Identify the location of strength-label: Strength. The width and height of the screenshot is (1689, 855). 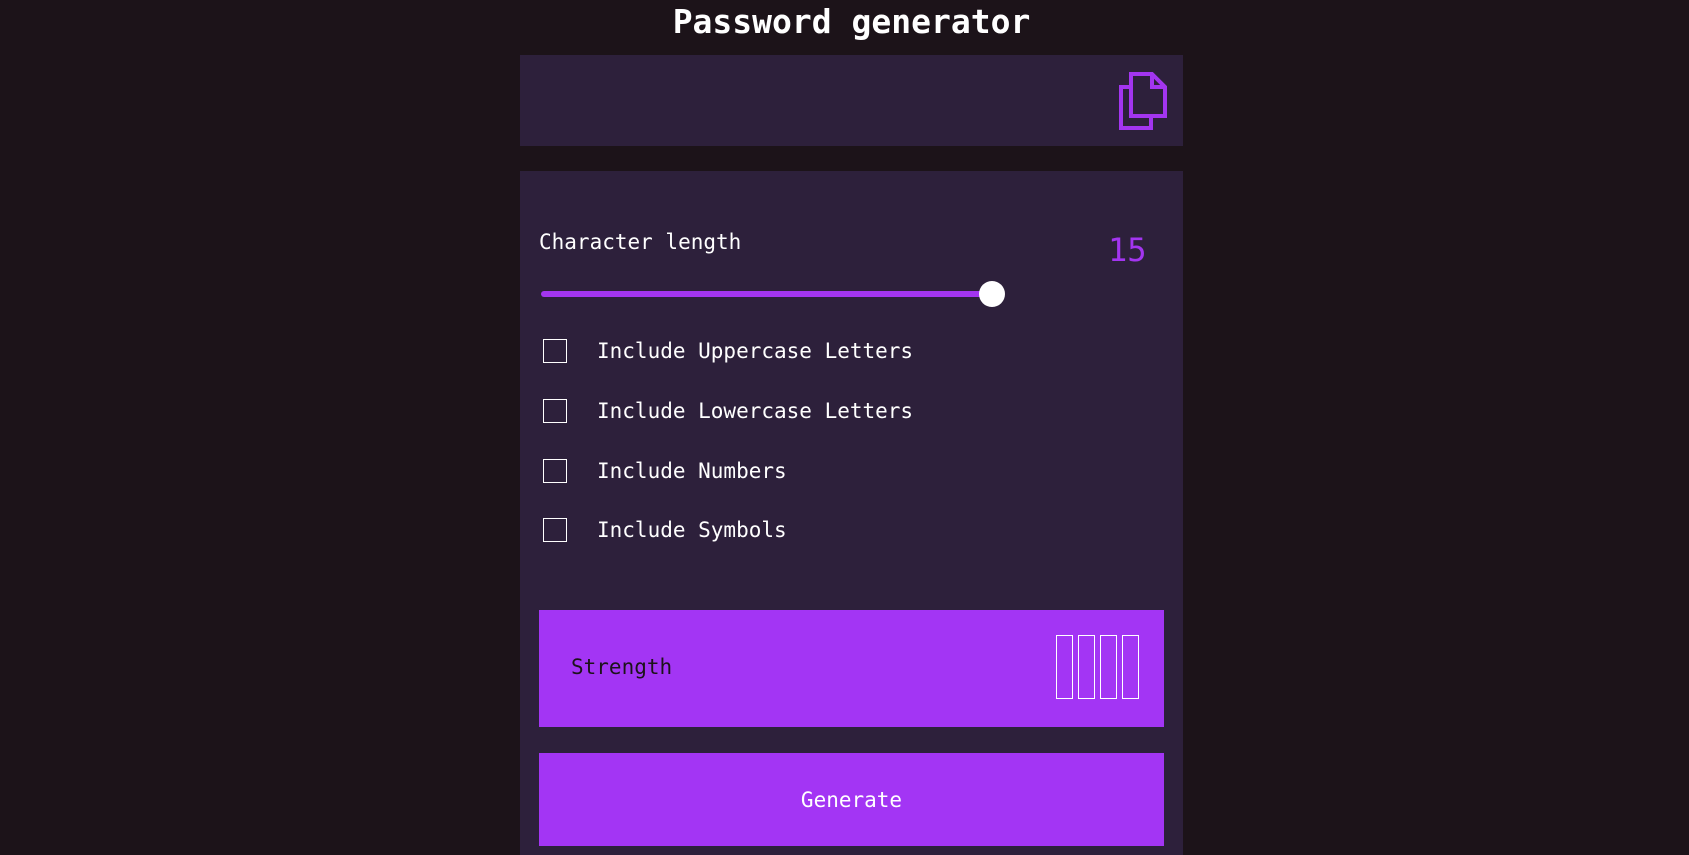
(622, 667).